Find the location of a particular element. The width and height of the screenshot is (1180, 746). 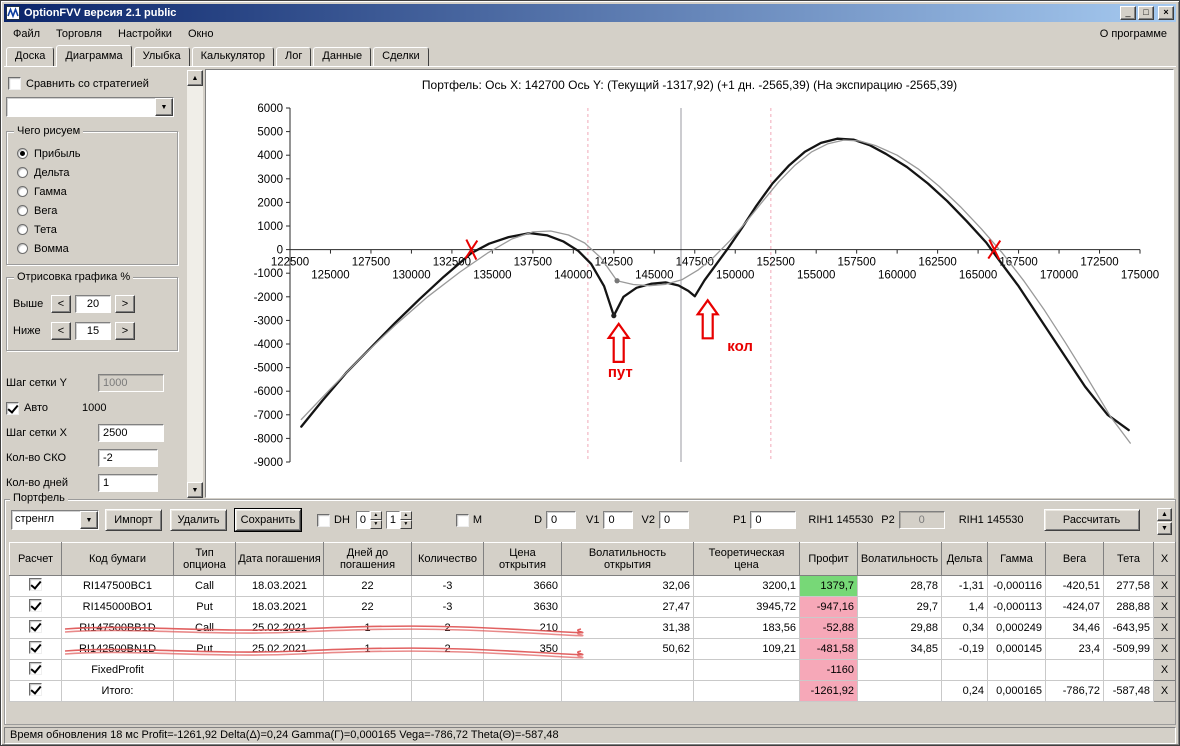

svg-text: 130000 is located at coordinates (411, 276).